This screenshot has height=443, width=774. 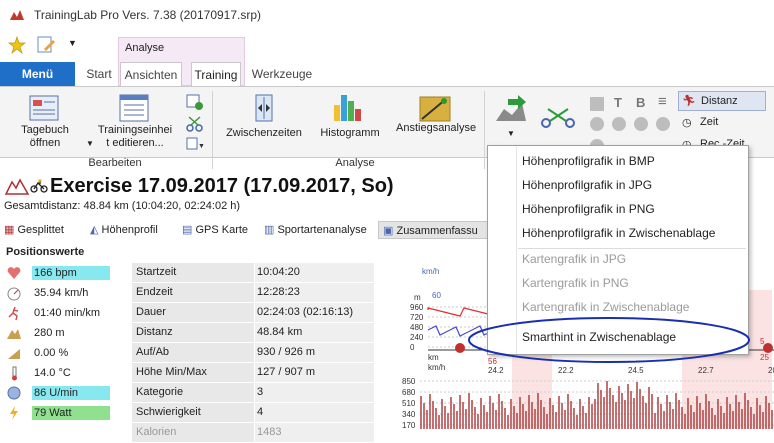 What do you see at coordinates (433, 230) in the screenshot?
I see `tab-zusammenfassung: ▣ Zusammenfassu` at bounding box center [433, 230].